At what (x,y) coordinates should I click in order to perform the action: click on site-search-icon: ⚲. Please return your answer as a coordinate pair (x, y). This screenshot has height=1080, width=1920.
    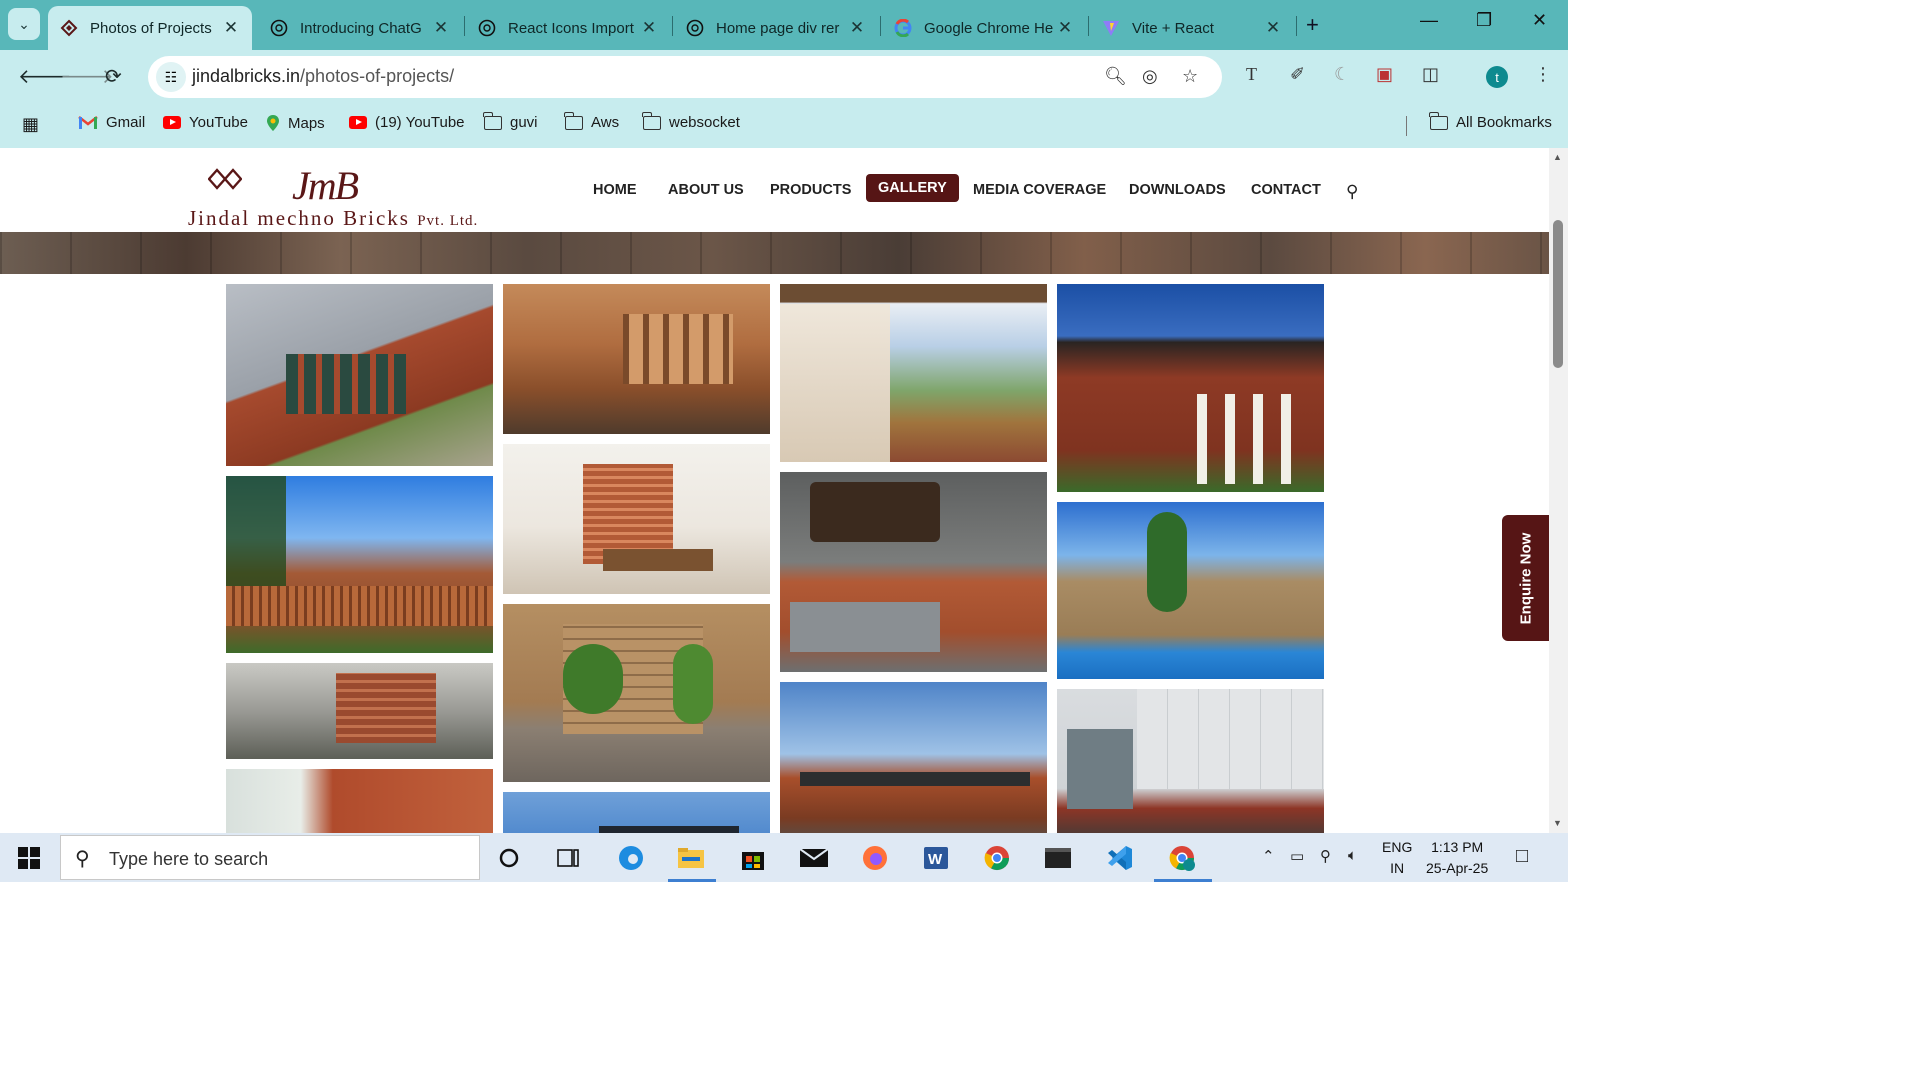
    Looking at the image, I should click on (1352, 192).